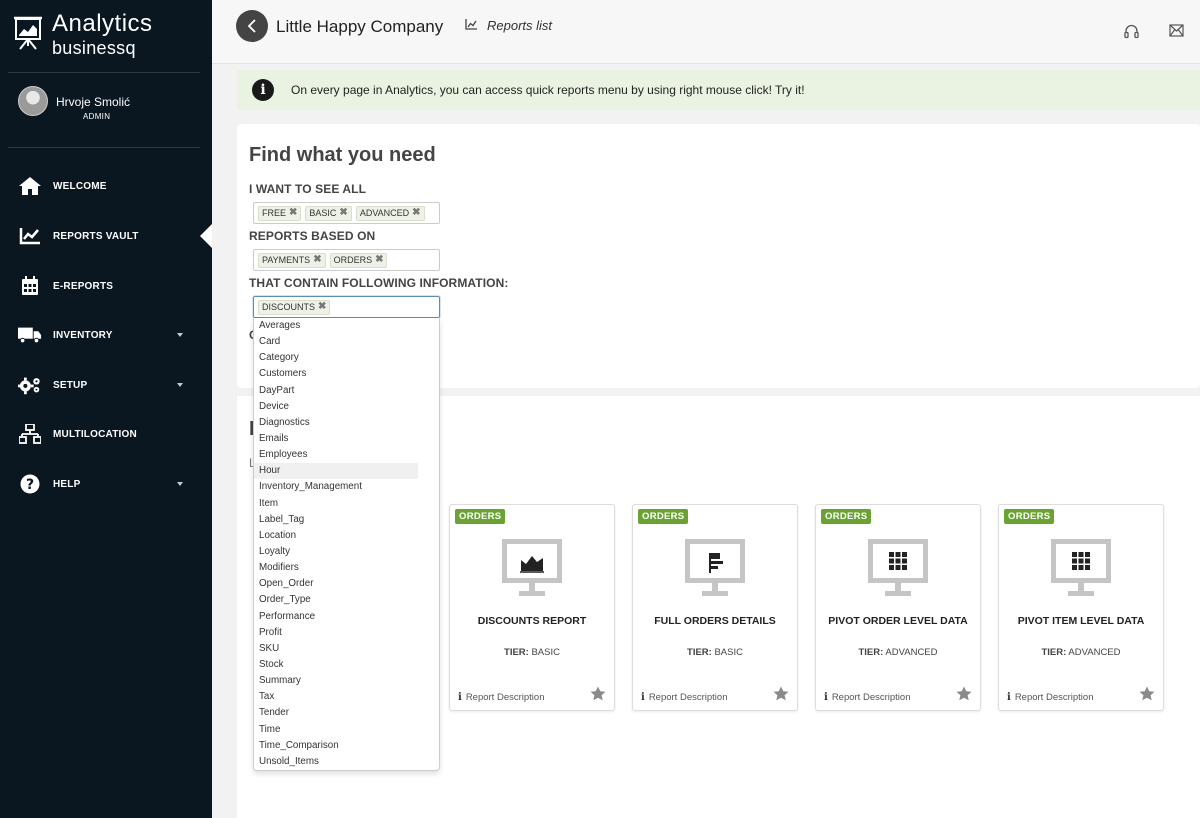 Image resolution: width=1200 pixels, height=818 pixels. I want to click on panel-title: Find what you need, so click(342, 155).